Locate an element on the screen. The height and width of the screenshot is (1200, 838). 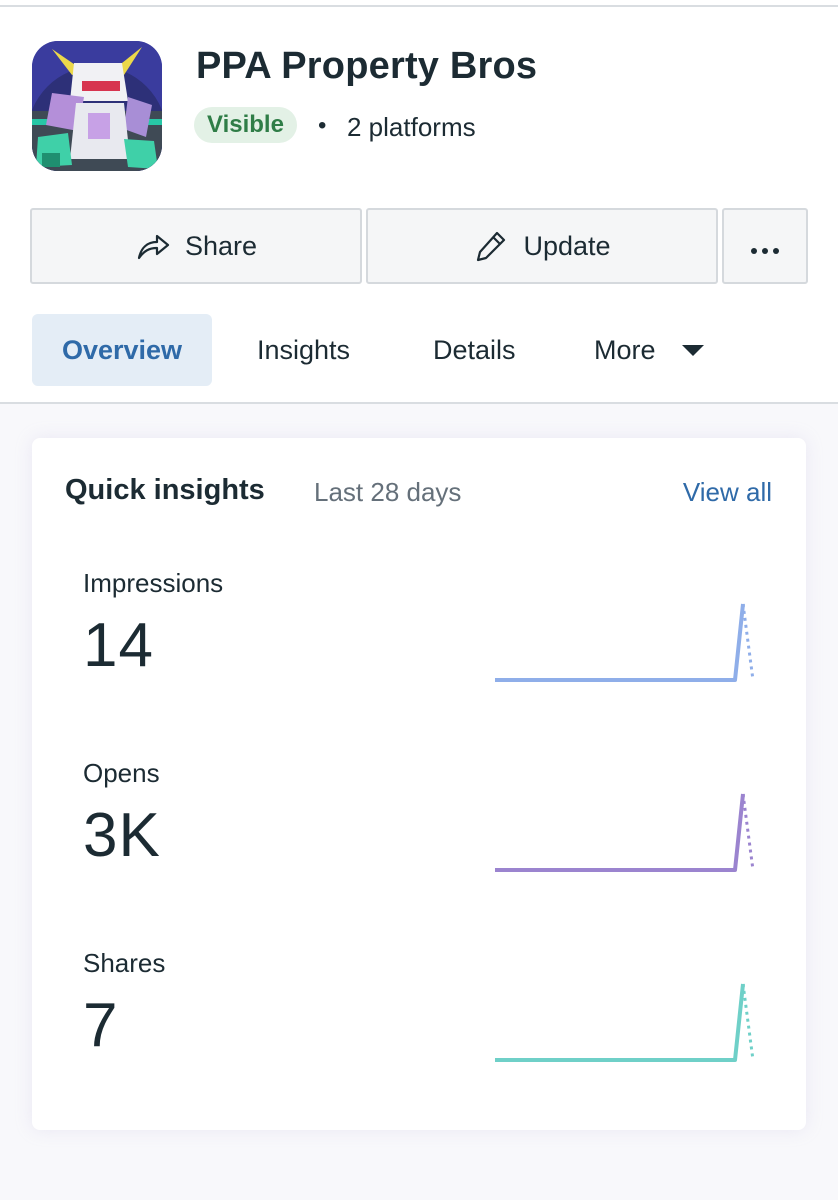
update-button: Update is located at coordinates (542, 246).